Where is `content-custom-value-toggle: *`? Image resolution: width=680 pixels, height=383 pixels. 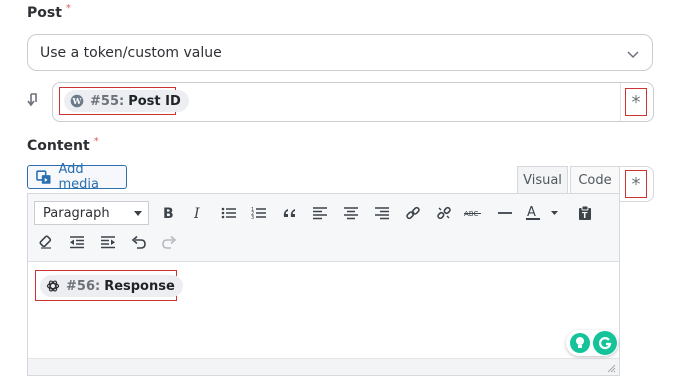 content-custom-value-toggle: * is located at coordinates (636, 184).